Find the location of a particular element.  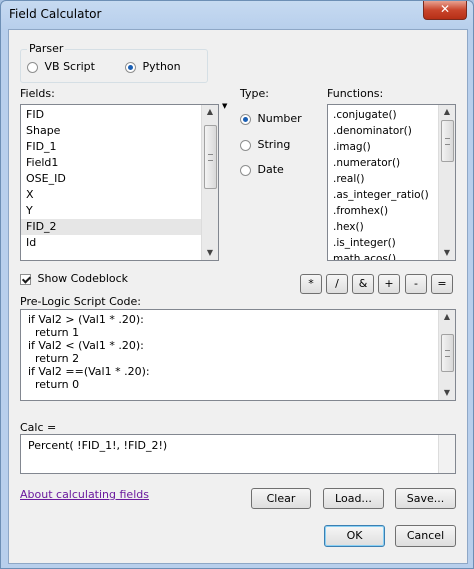

list-item: math.acos() is located at coordinates (391, 255).